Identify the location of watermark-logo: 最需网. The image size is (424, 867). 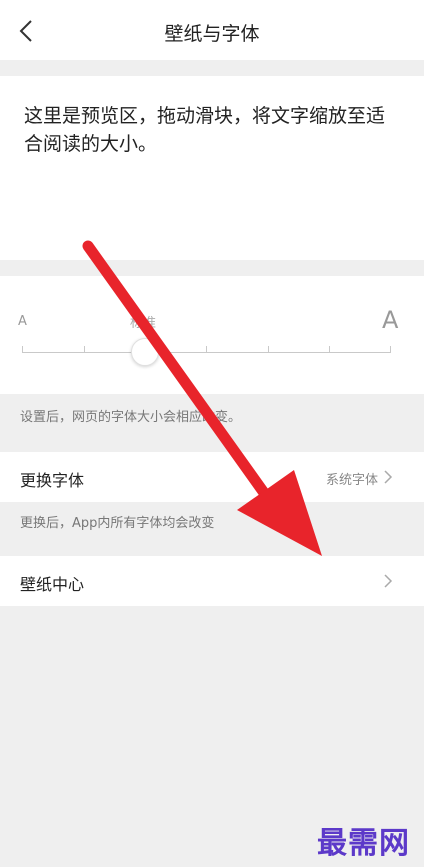
(363, 843).